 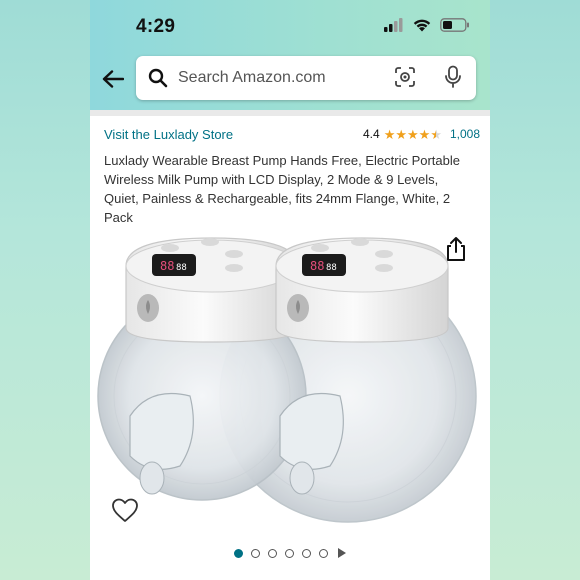 I want to click on carousel-indicator, so click(x=290, y=553).